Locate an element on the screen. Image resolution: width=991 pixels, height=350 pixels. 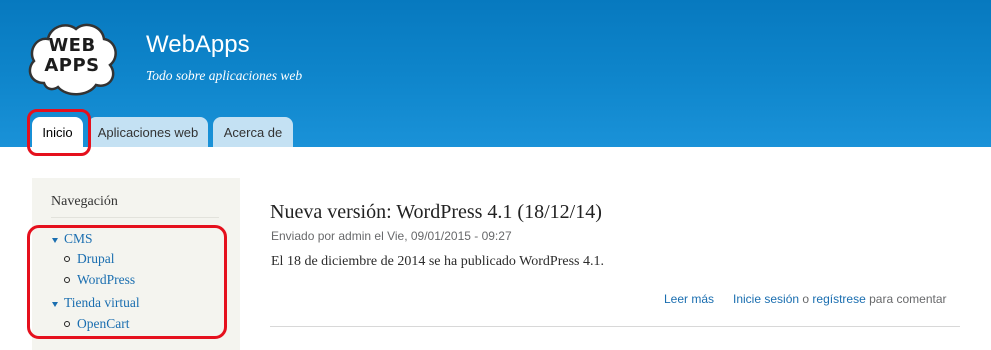
register-link: regístrese is located at coordinates (838, 299).